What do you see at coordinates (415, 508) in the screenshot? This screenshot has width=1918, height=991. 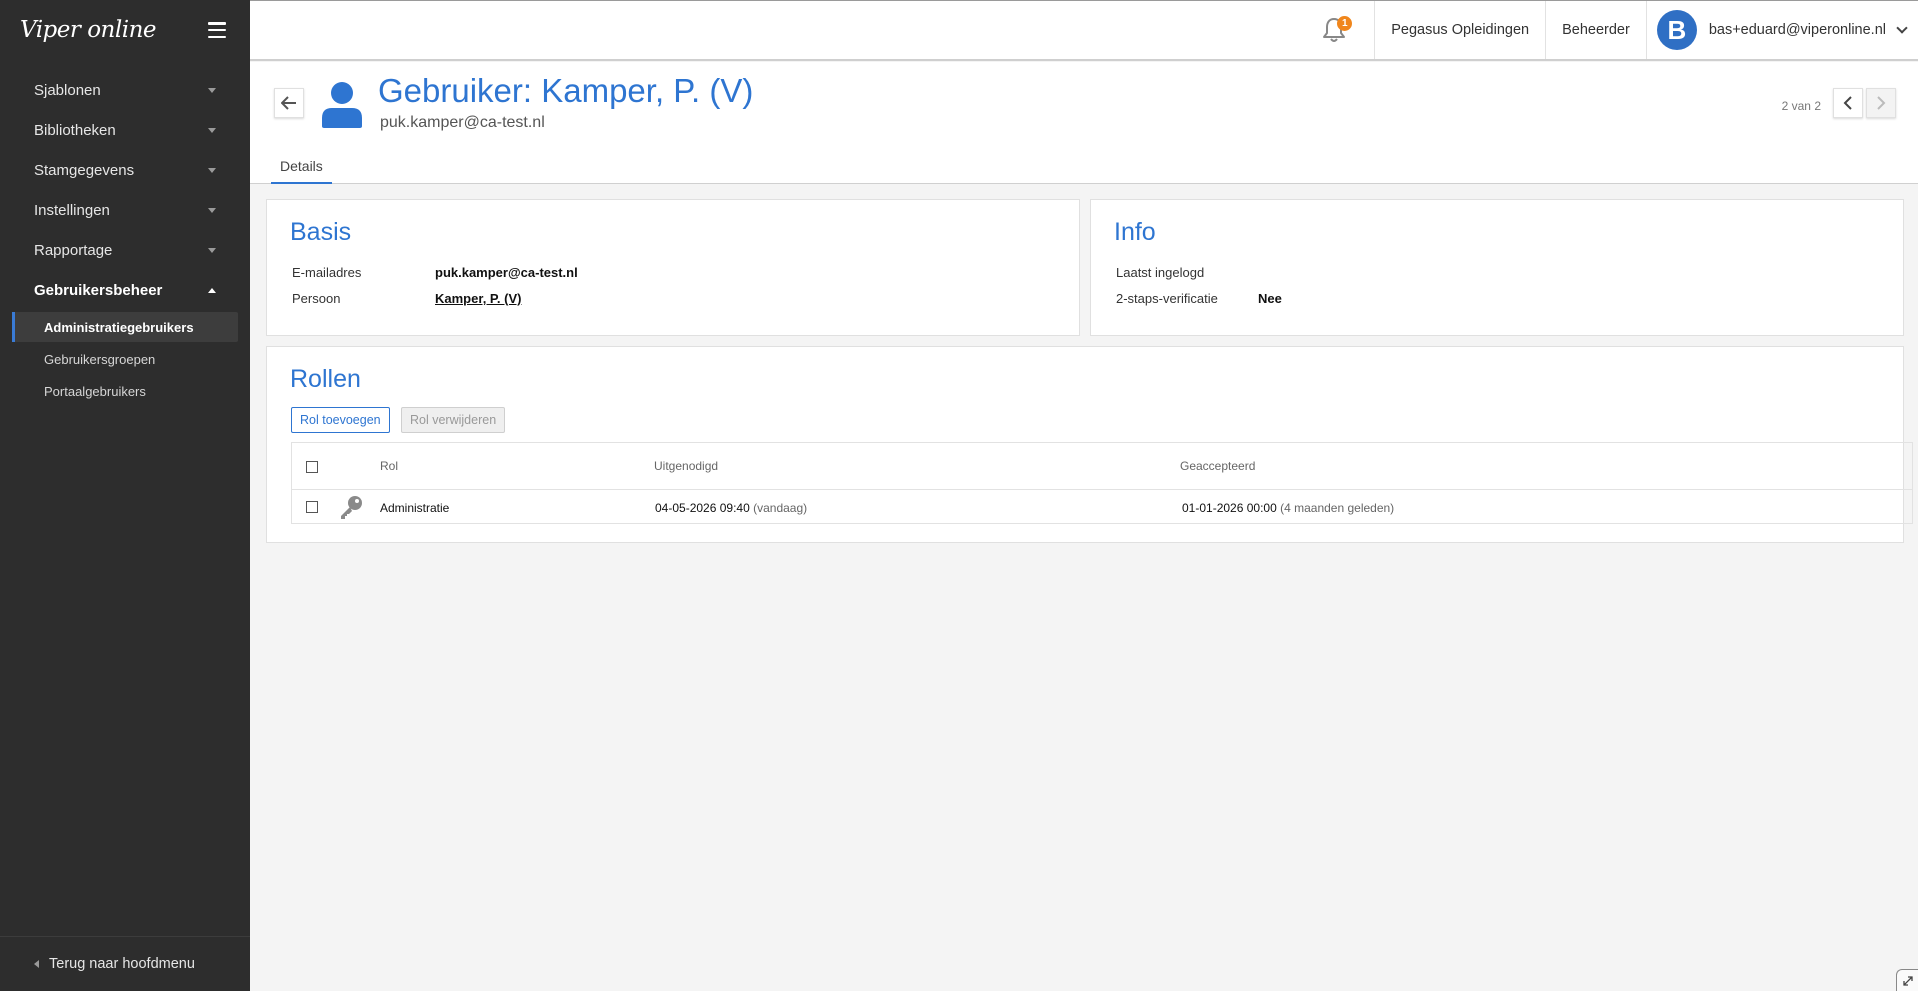 I see `role-name: Administratie` at bounding box center [415, 508].